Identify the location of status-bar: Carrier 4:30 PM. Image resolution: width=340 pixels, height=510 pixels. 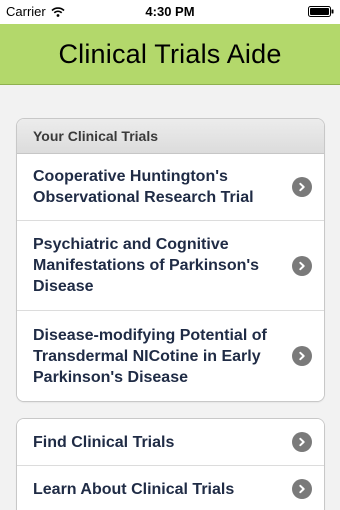
(170, 12).